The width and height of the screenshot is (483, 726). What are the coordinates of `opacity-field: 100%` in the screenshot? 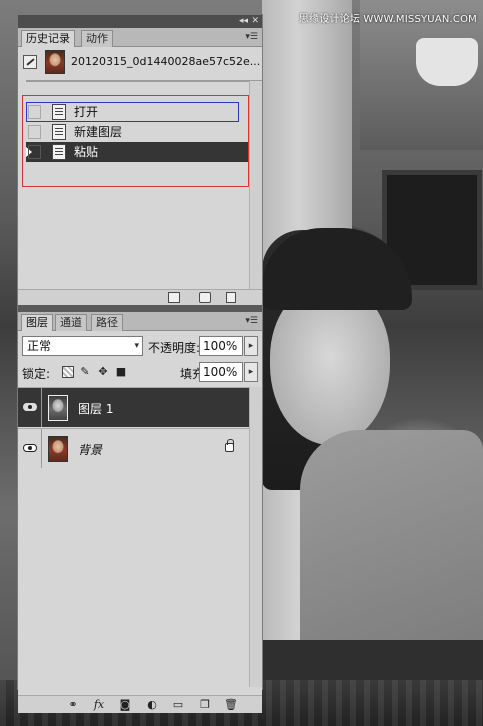 It's located at (221, 346).